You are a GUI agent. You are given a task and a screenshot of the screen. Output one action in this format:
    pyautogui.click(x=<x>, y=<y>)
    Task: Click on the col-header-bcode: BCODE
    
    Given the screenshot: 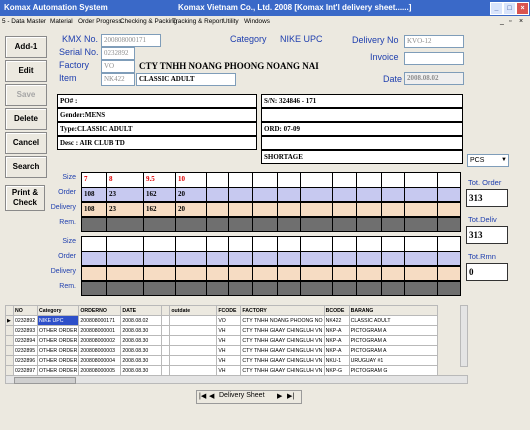 What is the action you would take?
    pyautogui.click(x=336, y=310)
    